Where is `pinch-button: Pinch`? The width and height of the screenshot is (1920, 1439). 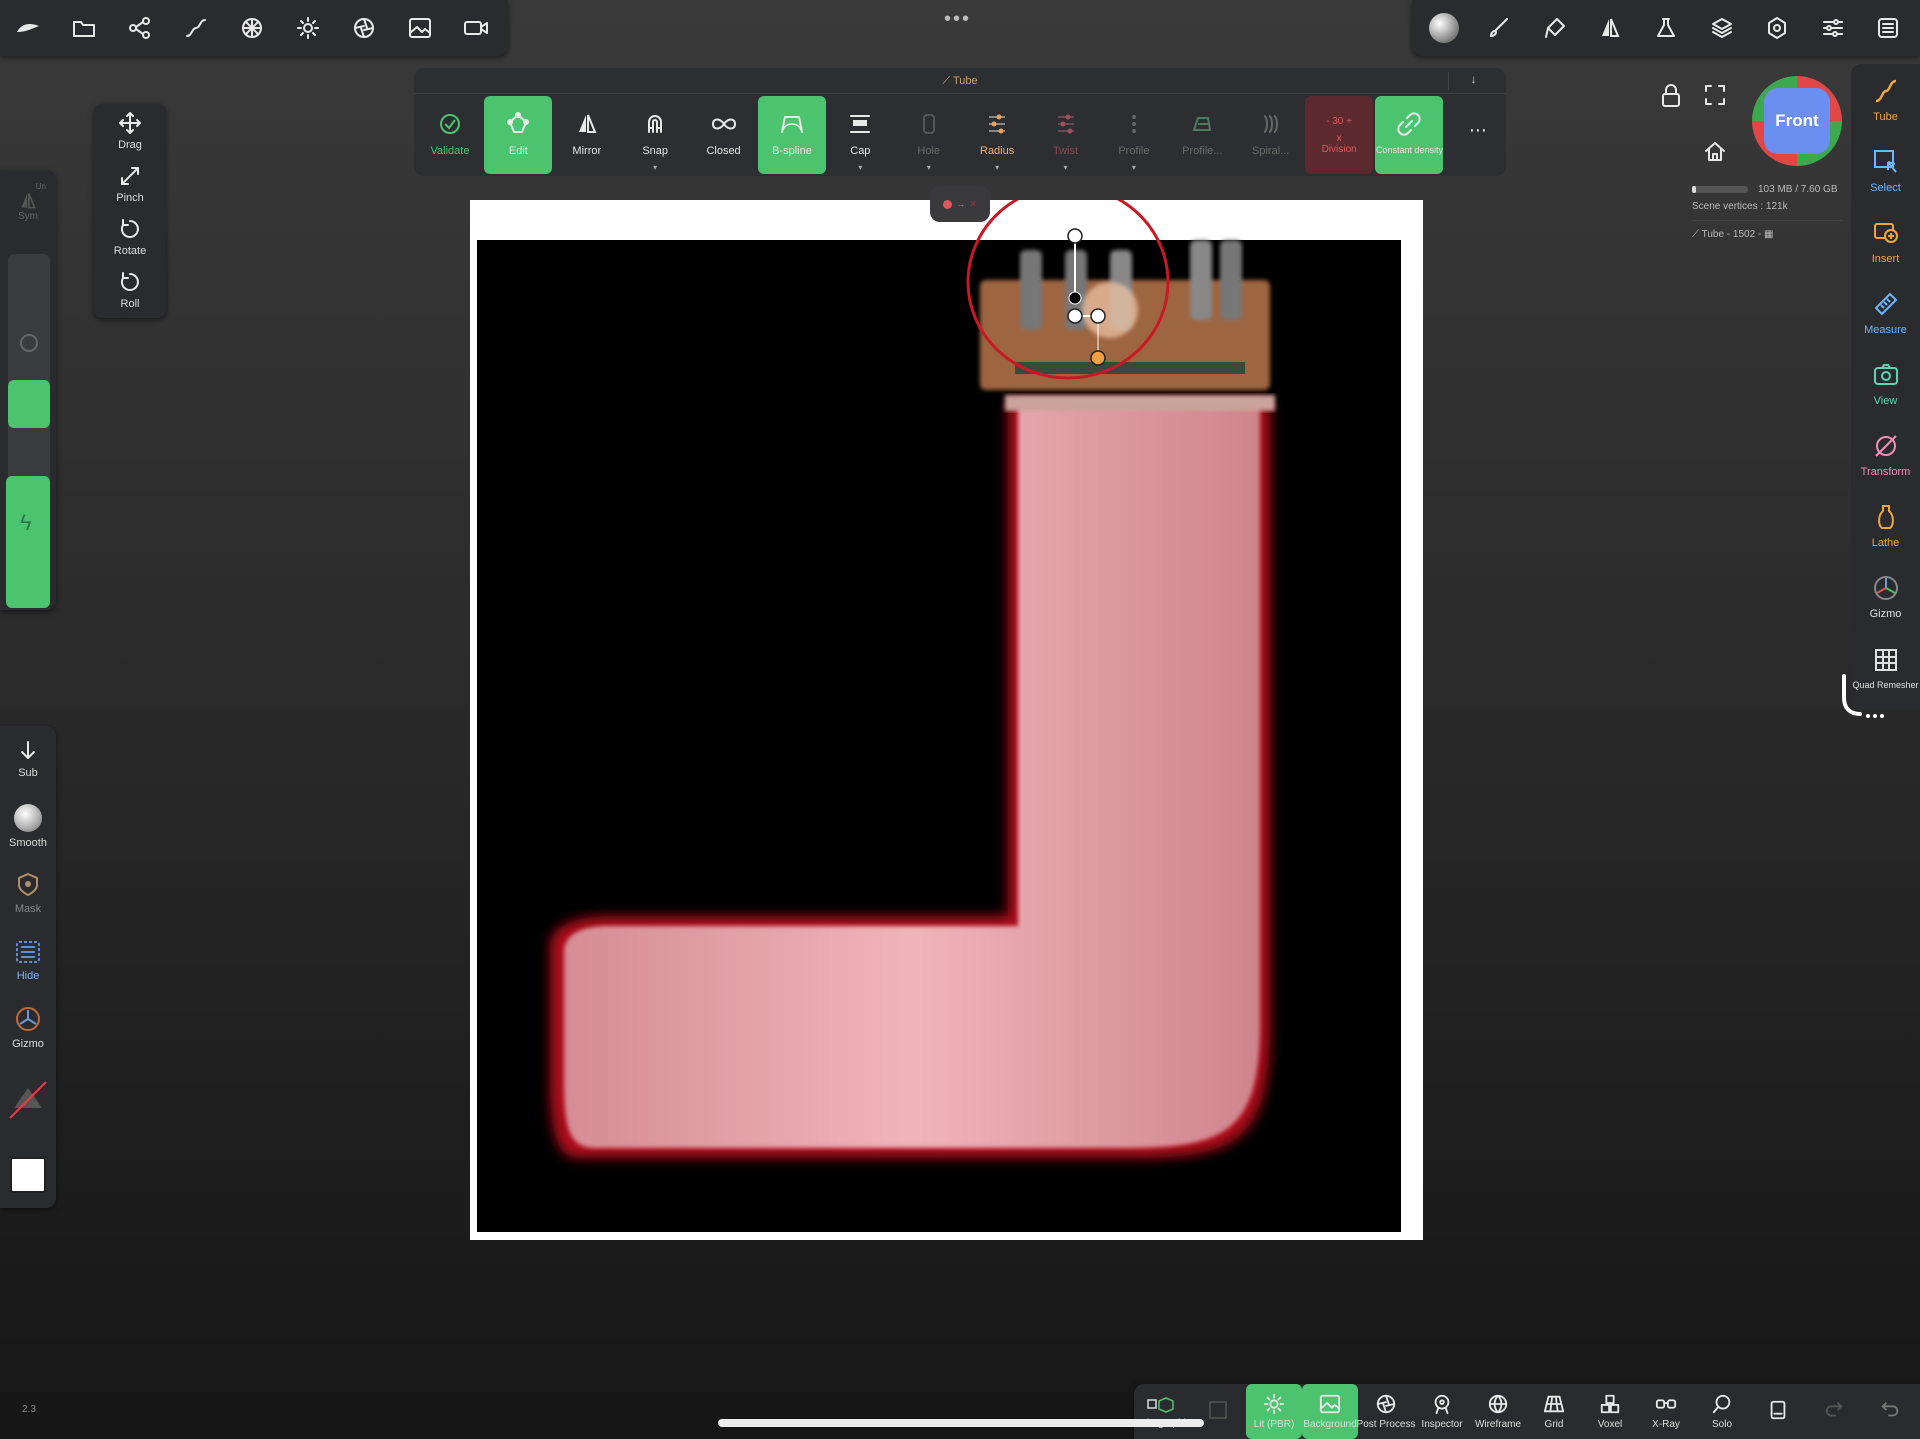 pinch-button: Pinch is located at coordinates (130, 183).